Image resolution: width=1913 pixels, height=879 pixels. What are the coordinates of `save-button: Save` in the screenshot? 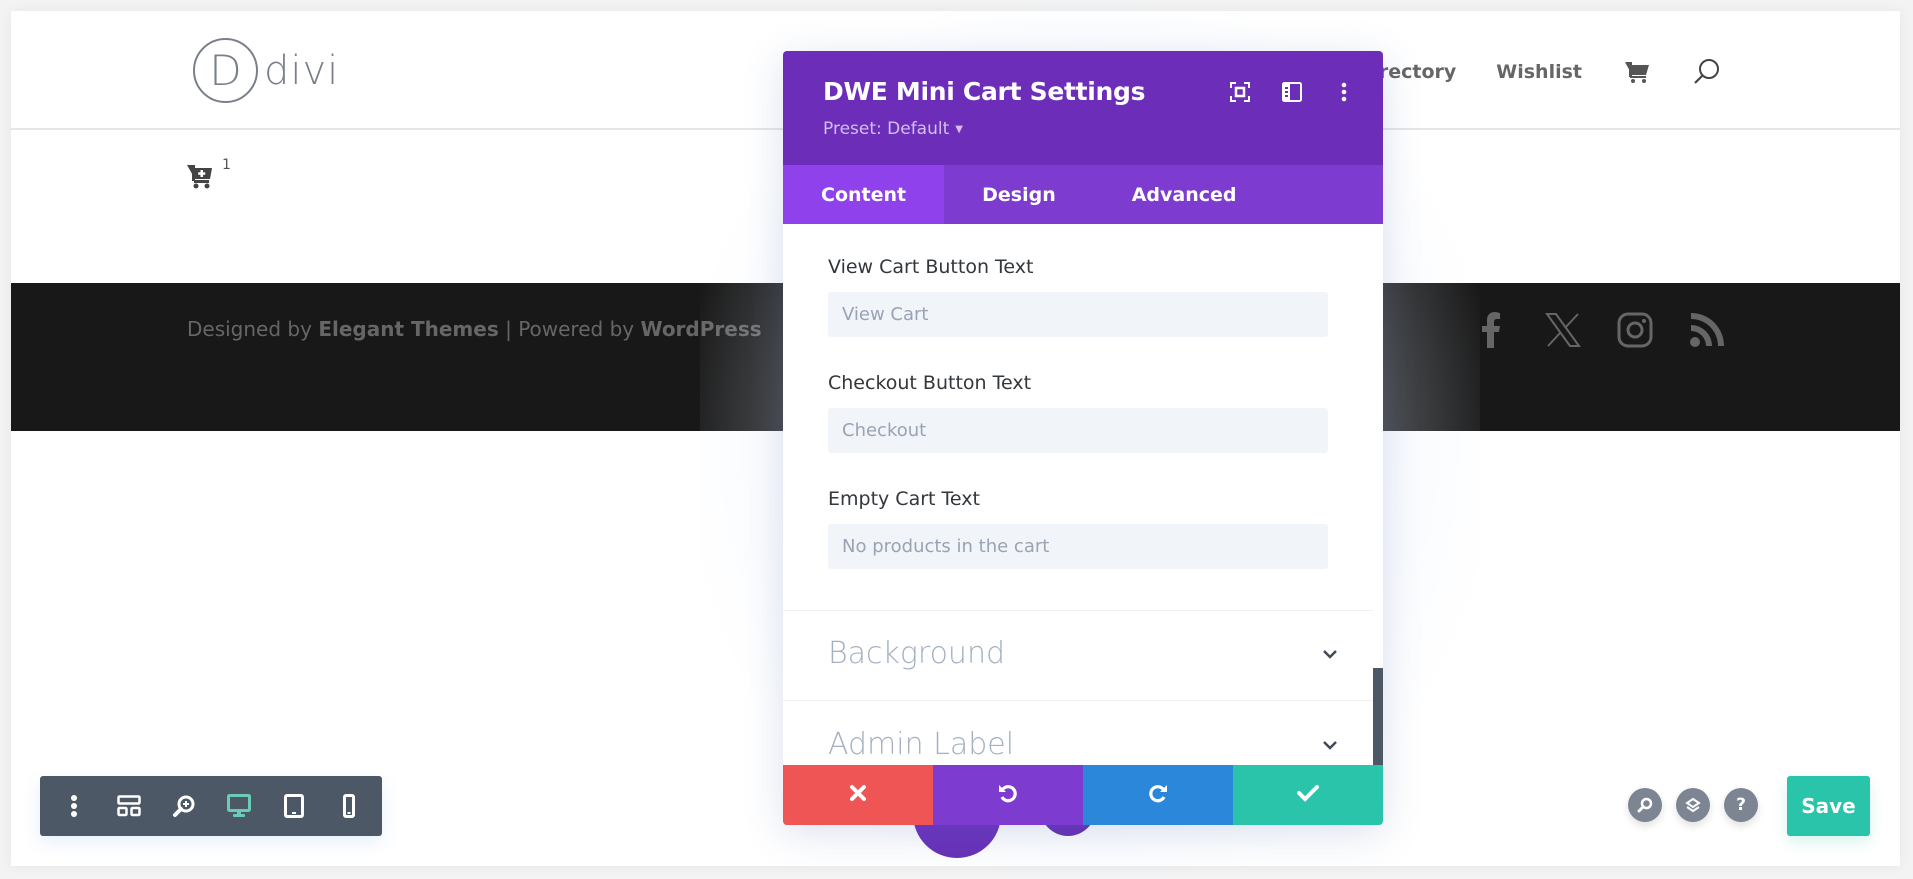 It's located at (1828, 806).